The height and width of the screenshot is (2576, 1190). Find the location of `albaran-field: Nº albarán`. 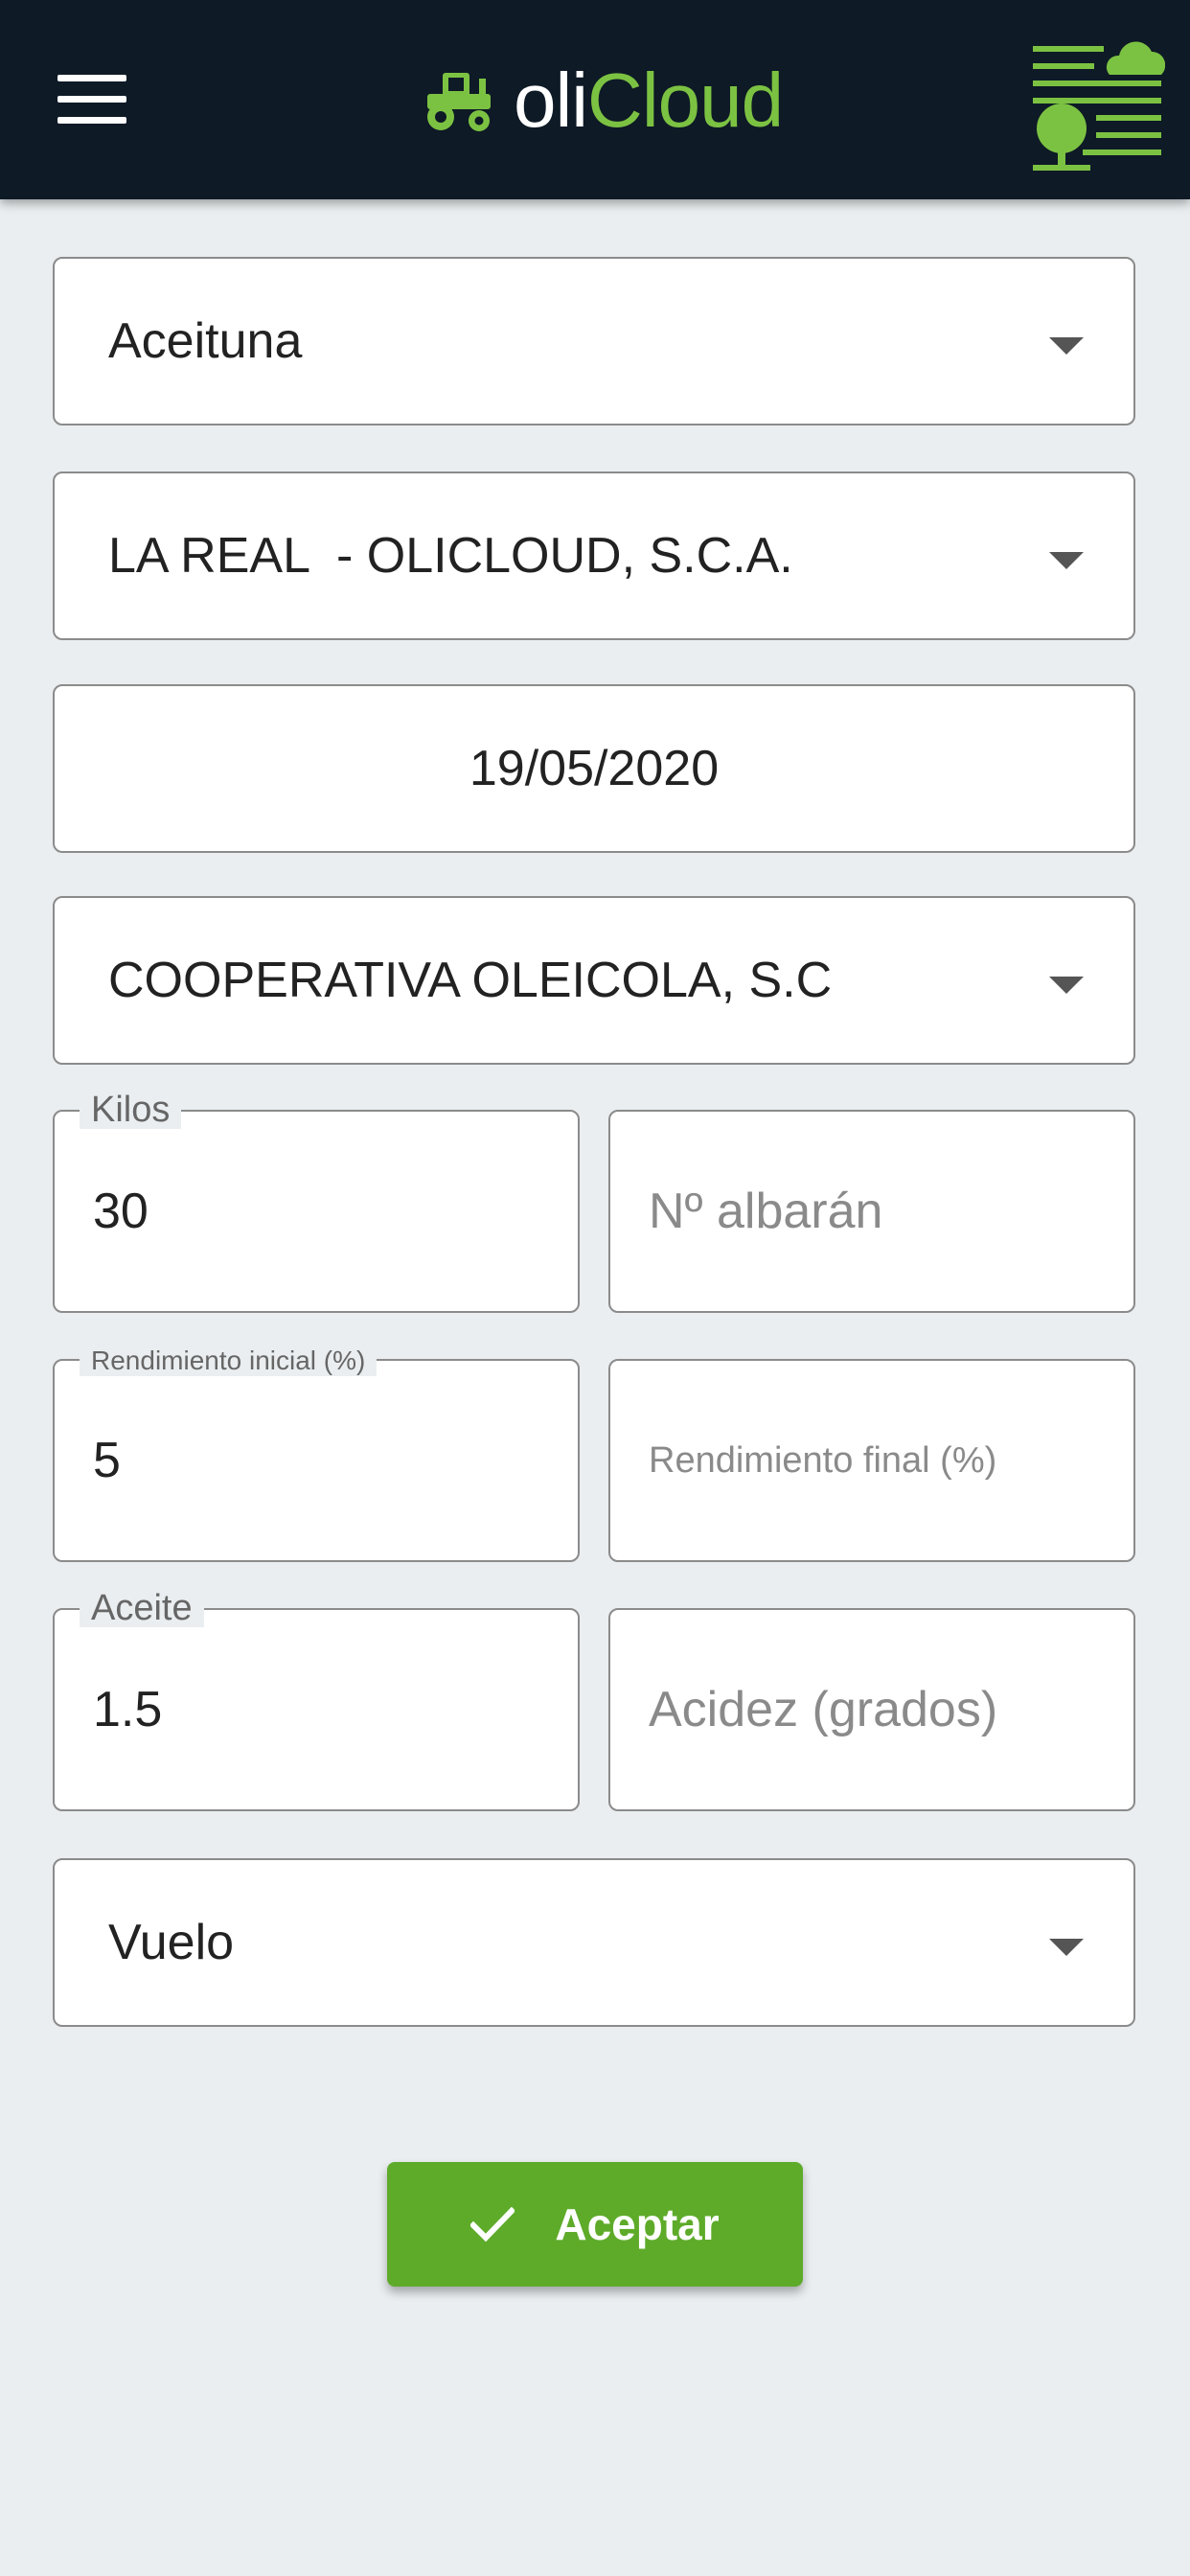

albaran-field: Nº albarán is located at coordinates (872, 1211).